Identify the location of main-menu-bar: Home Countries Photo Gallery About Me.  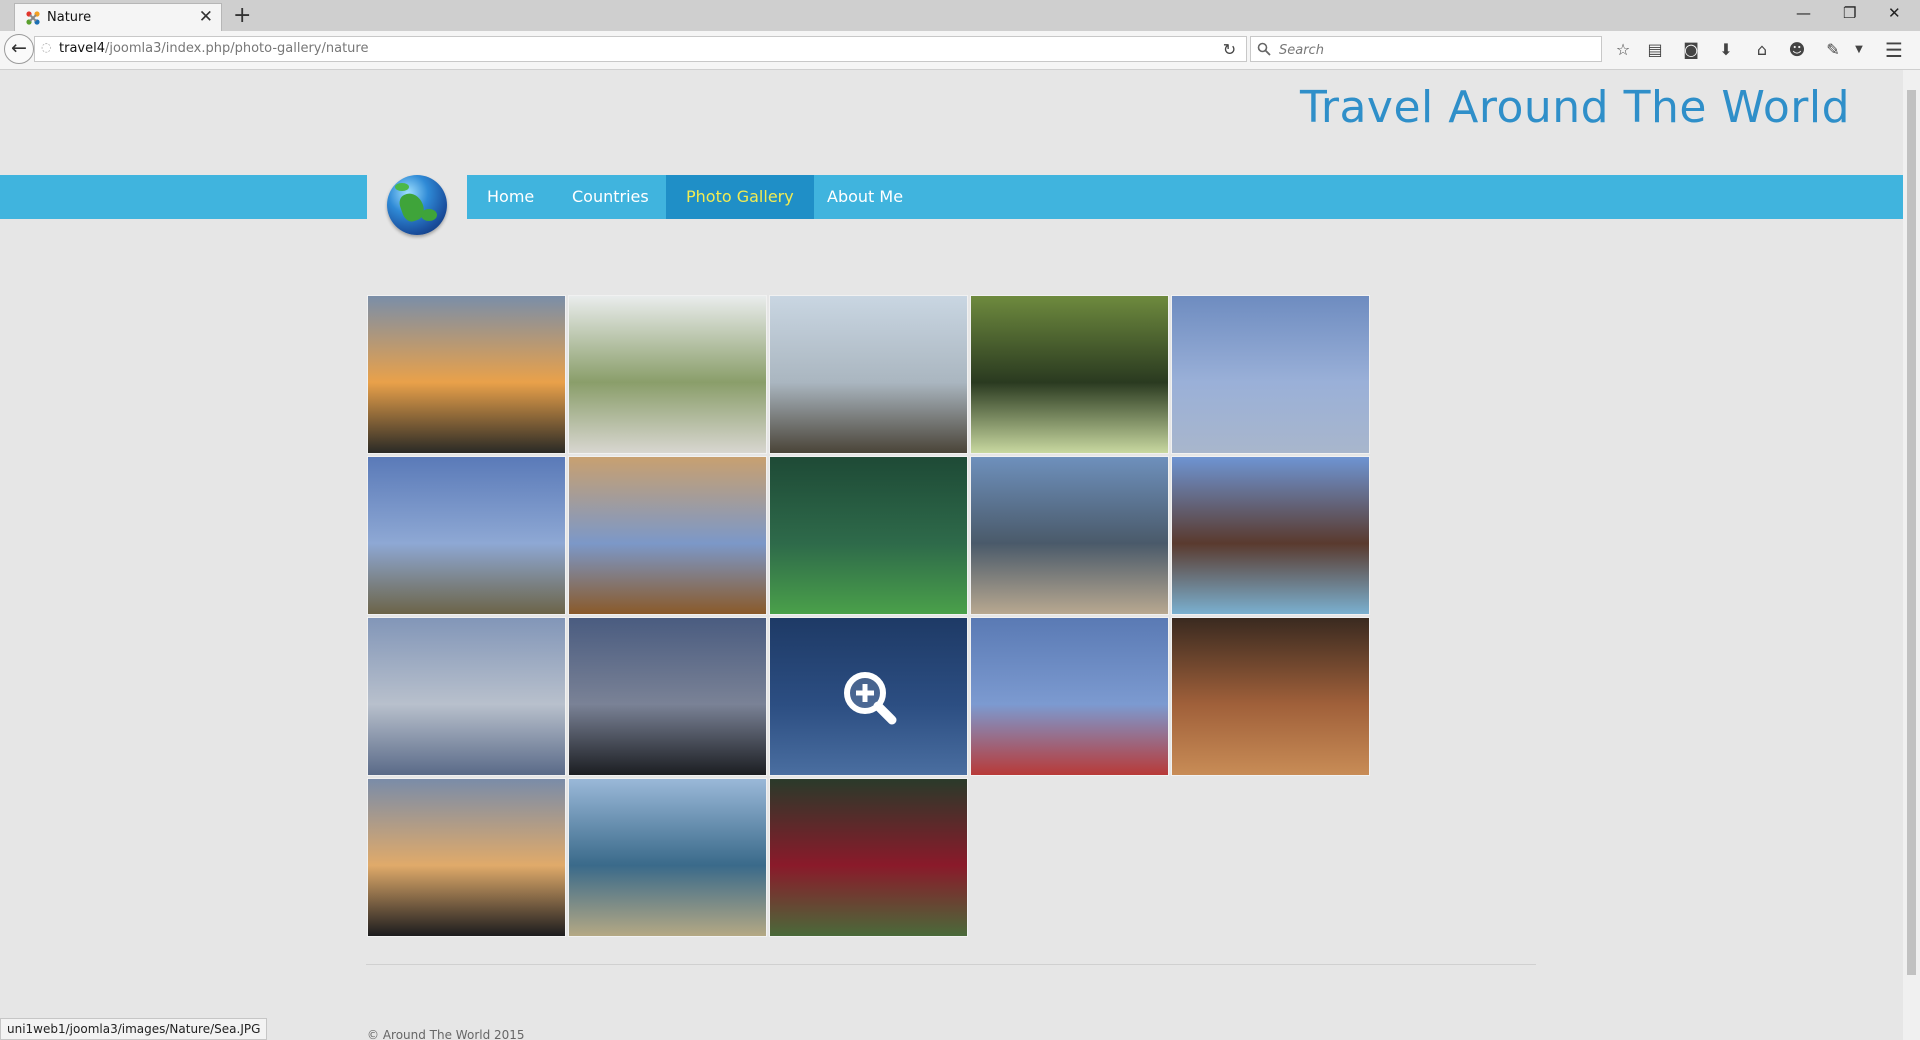
(951, 210).